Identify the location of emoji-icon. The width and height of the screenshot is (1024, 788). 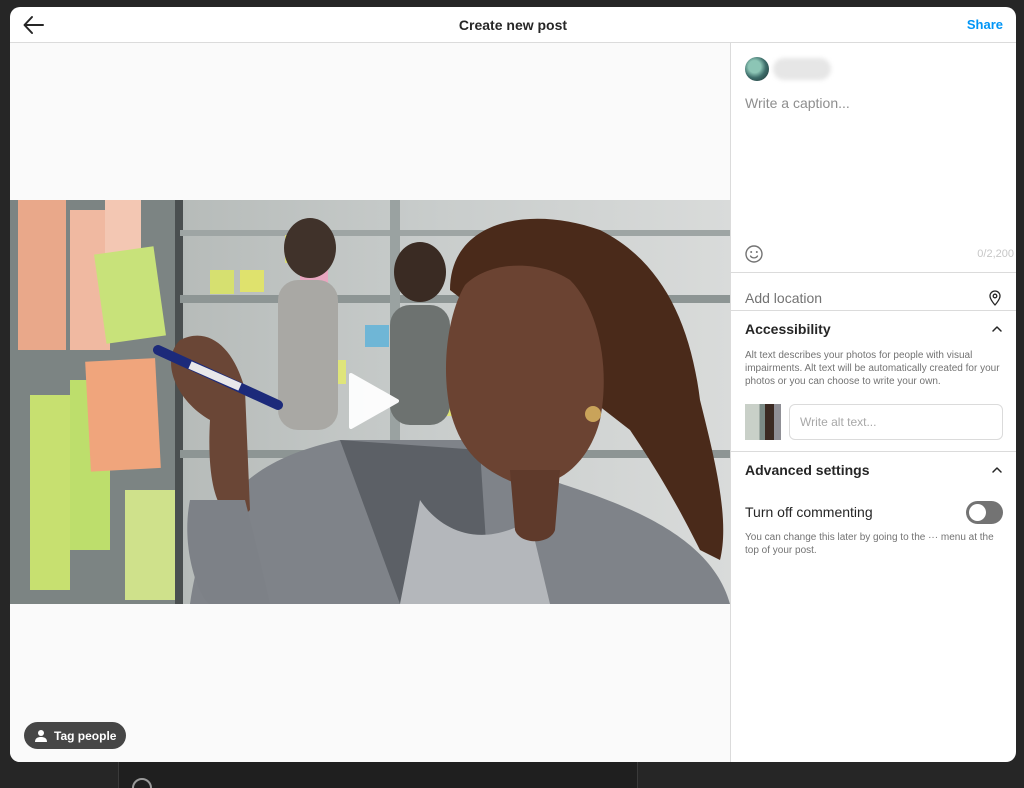
(754, 254).